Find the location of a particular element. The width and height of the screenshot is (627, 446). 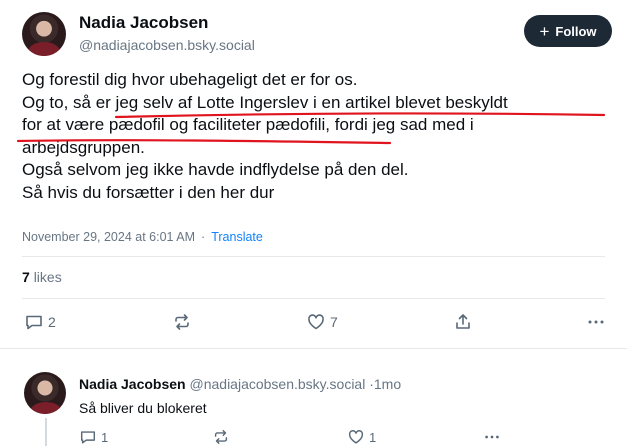

repost-button is located at coordinates (182, 322).